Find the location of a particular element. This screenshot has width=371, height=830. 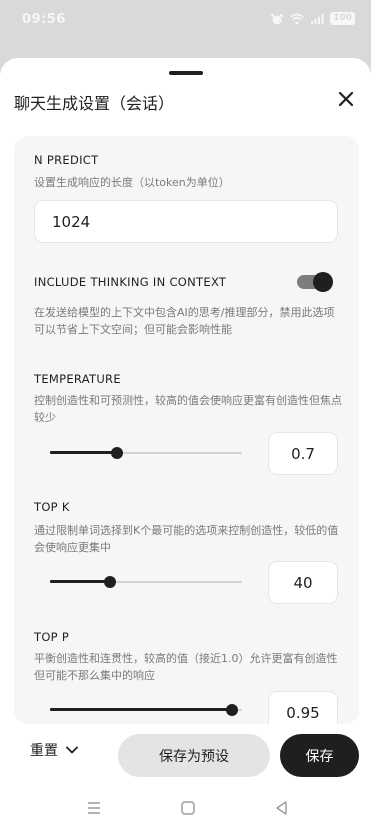

status-time: 09:56 is located at coordinates (44, 19).